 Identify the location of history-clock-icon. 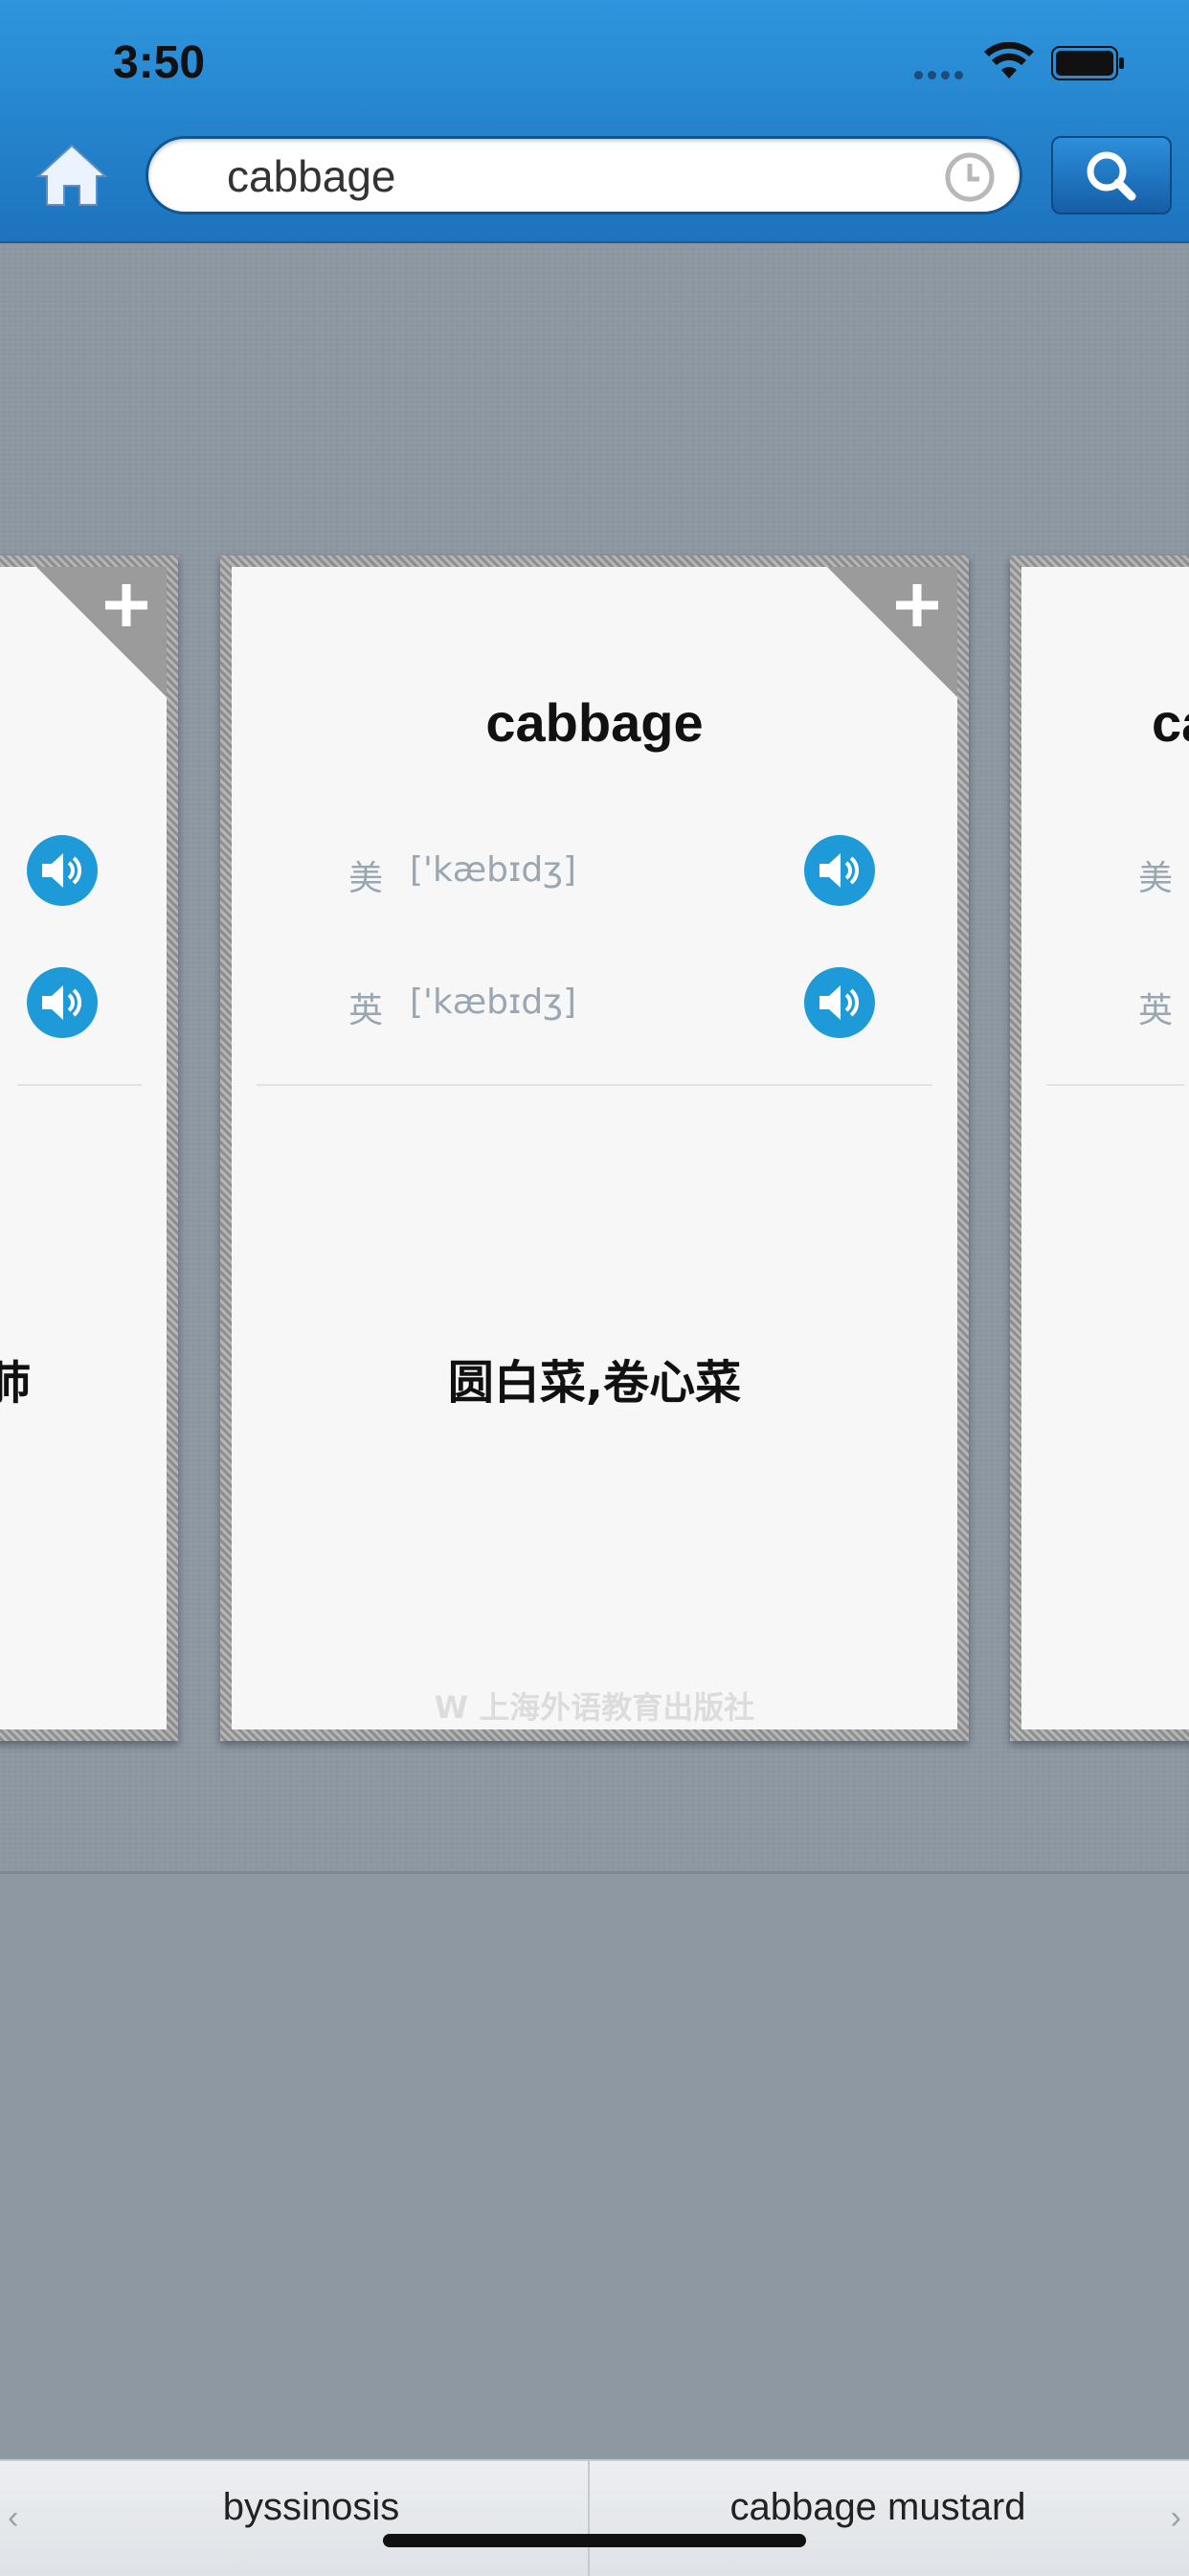
(970, 177).